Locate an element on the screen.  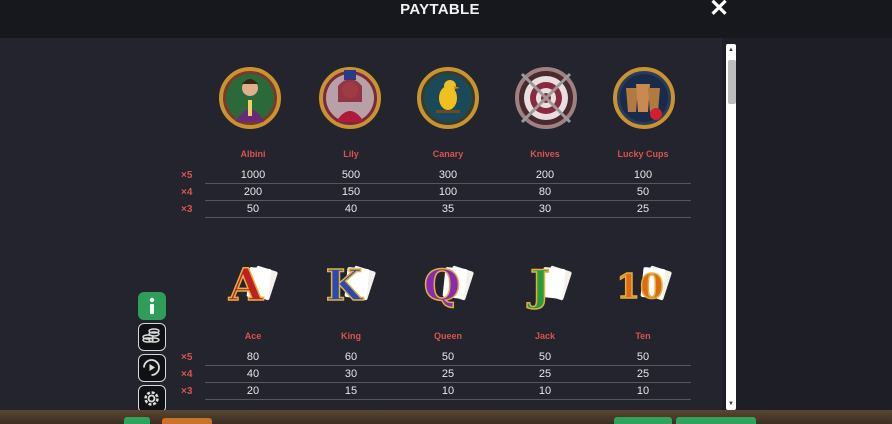
ace-glyph: A is located at coordinates (246, 285).